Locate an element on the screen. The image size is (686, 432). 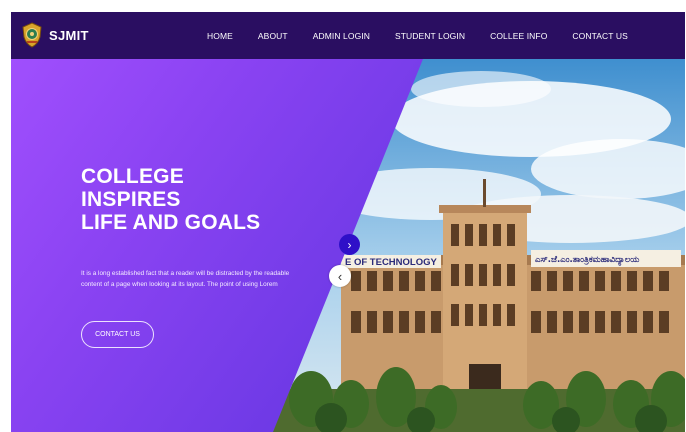
college-emblem-icon is located at coordinates (32, 35).